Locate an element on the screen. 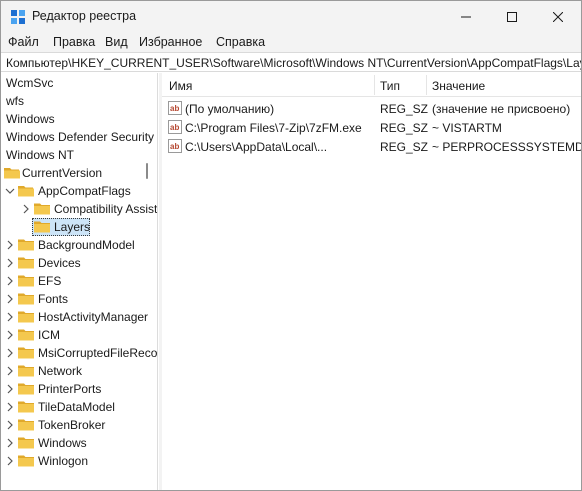 The image size is (582, 491). tree-item-label: Compatibility Assistant is located at coordinates (106, 209).